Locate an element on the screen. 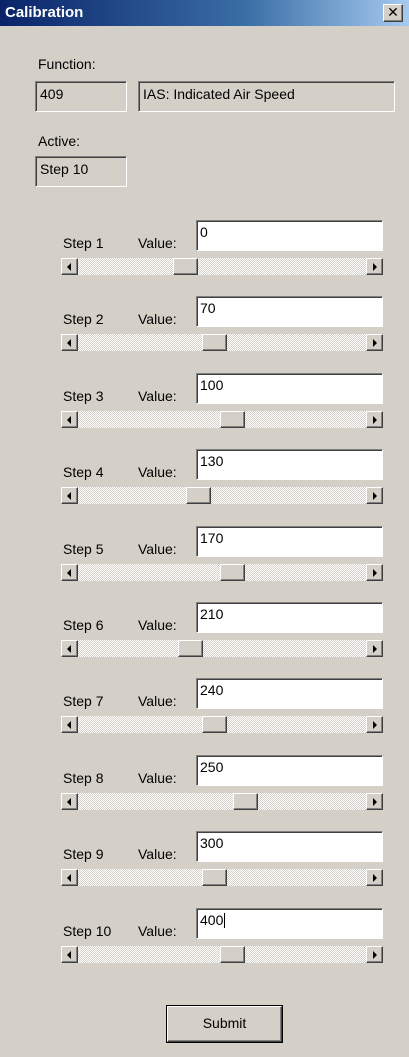  active-step-field: Step 10 is located at coordinates (81, 171).